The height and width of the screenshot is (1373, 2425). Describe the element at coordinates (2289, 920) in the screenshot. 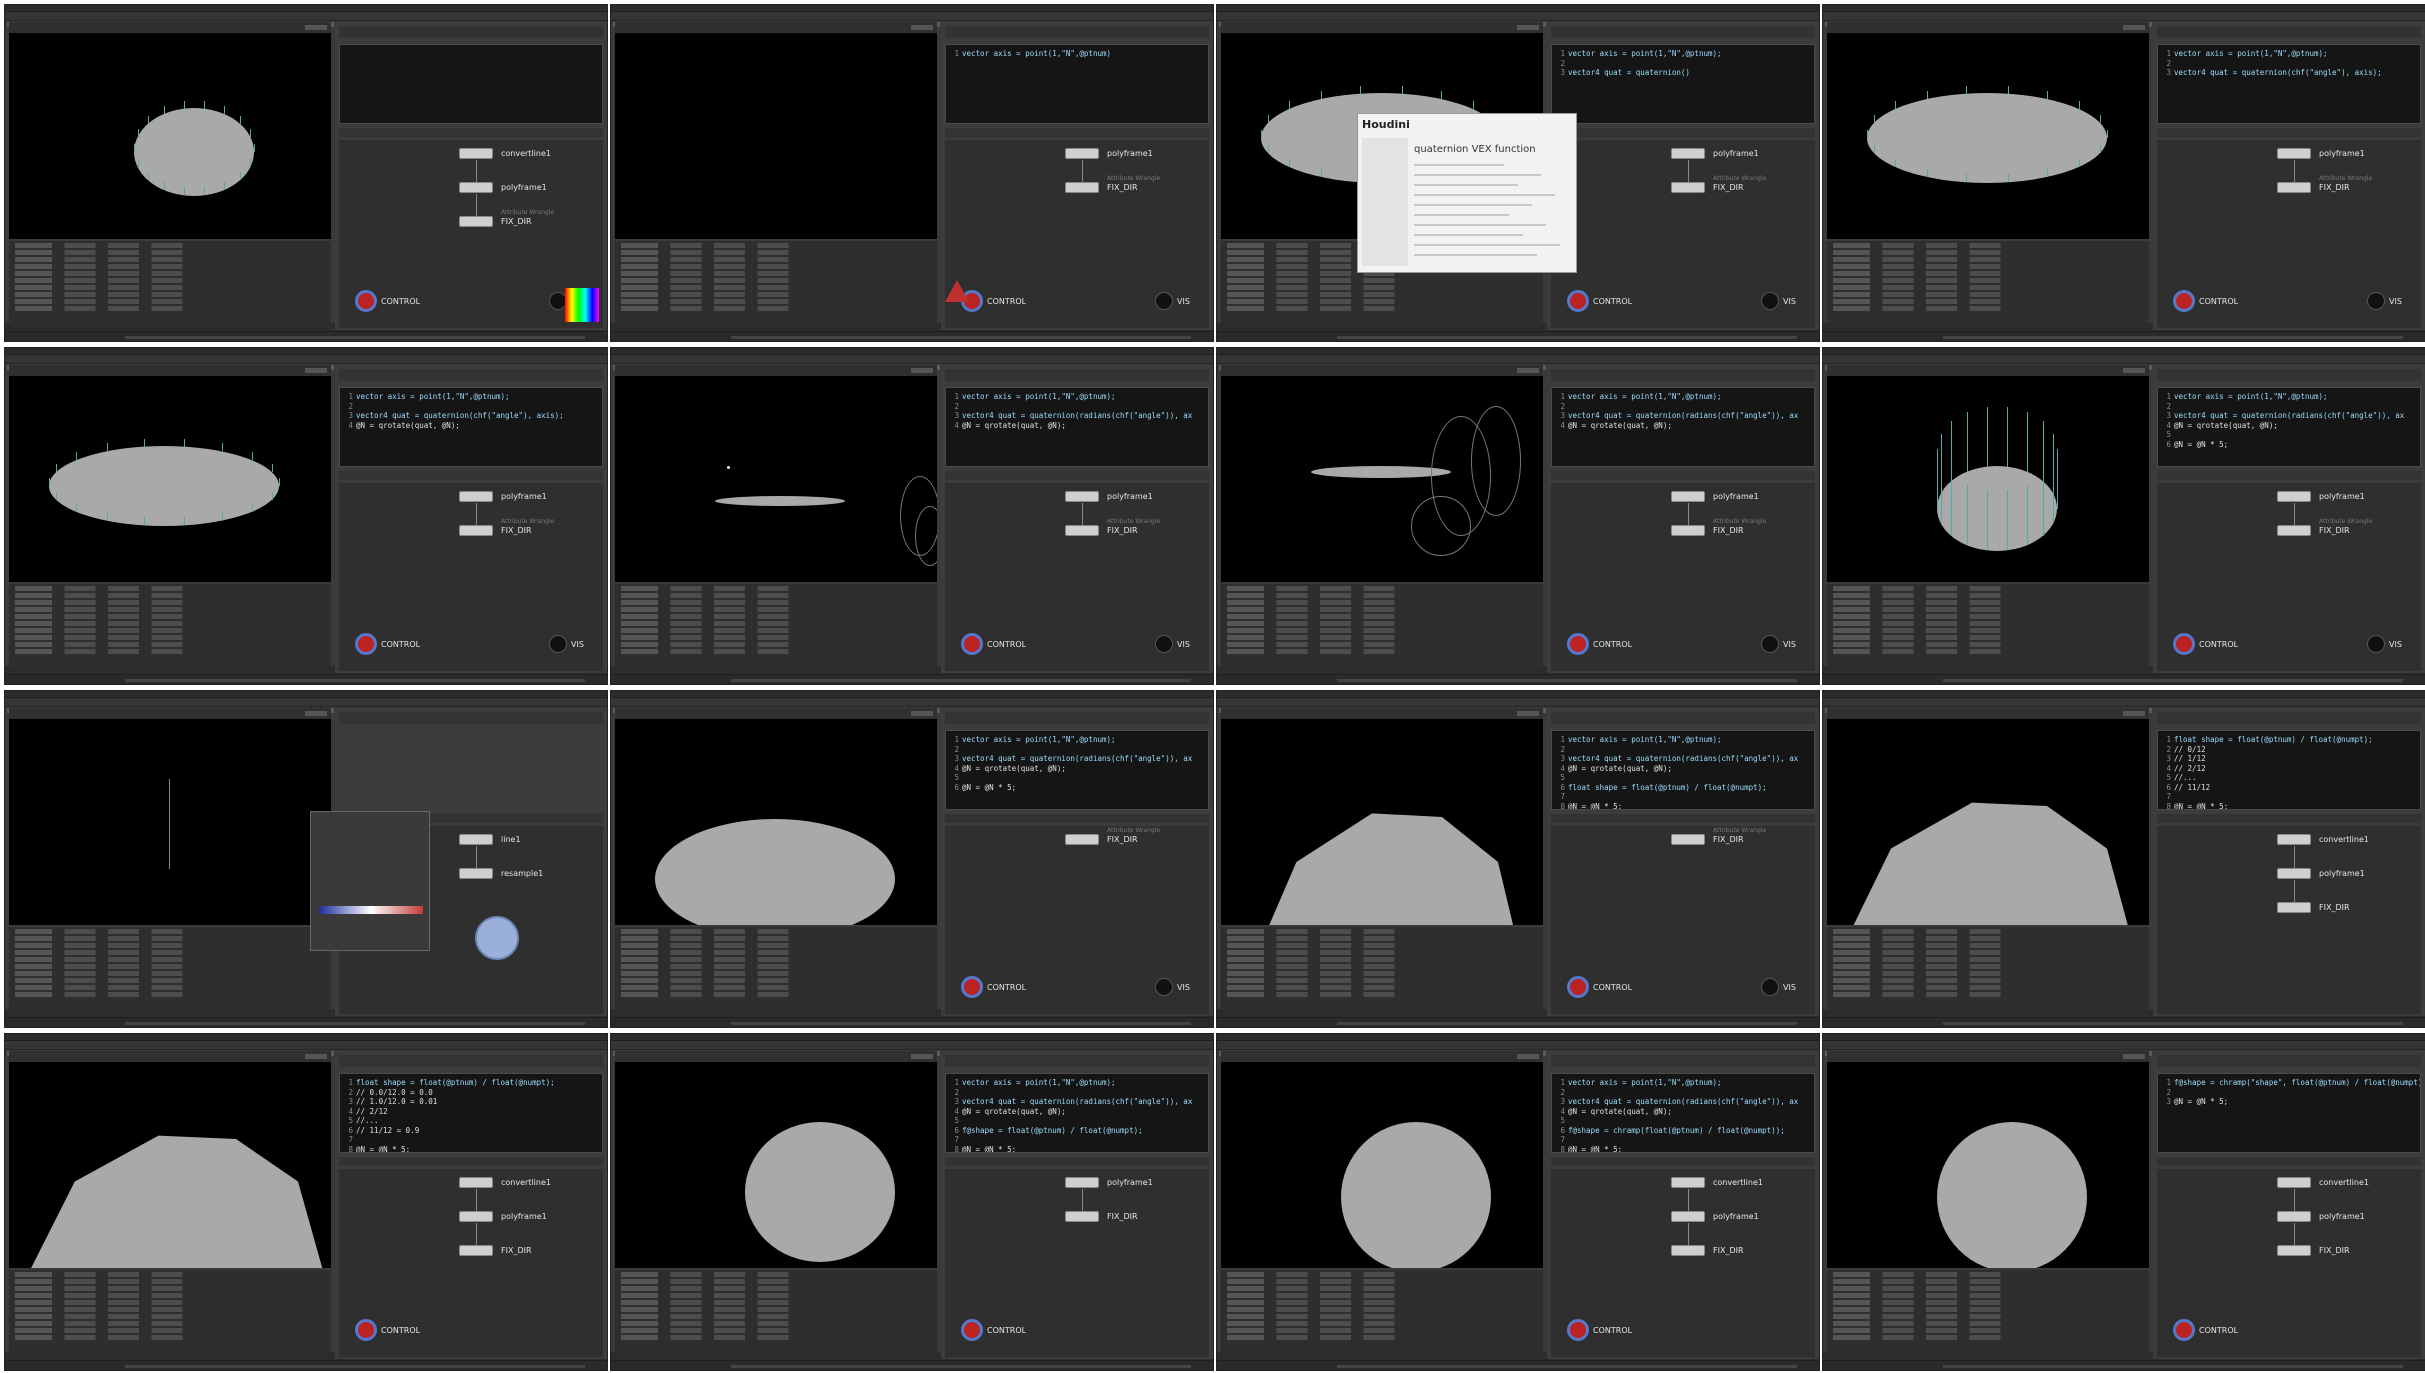

I see `network-editor: convertline1 polyframe1 FIX_DIR` at that location.